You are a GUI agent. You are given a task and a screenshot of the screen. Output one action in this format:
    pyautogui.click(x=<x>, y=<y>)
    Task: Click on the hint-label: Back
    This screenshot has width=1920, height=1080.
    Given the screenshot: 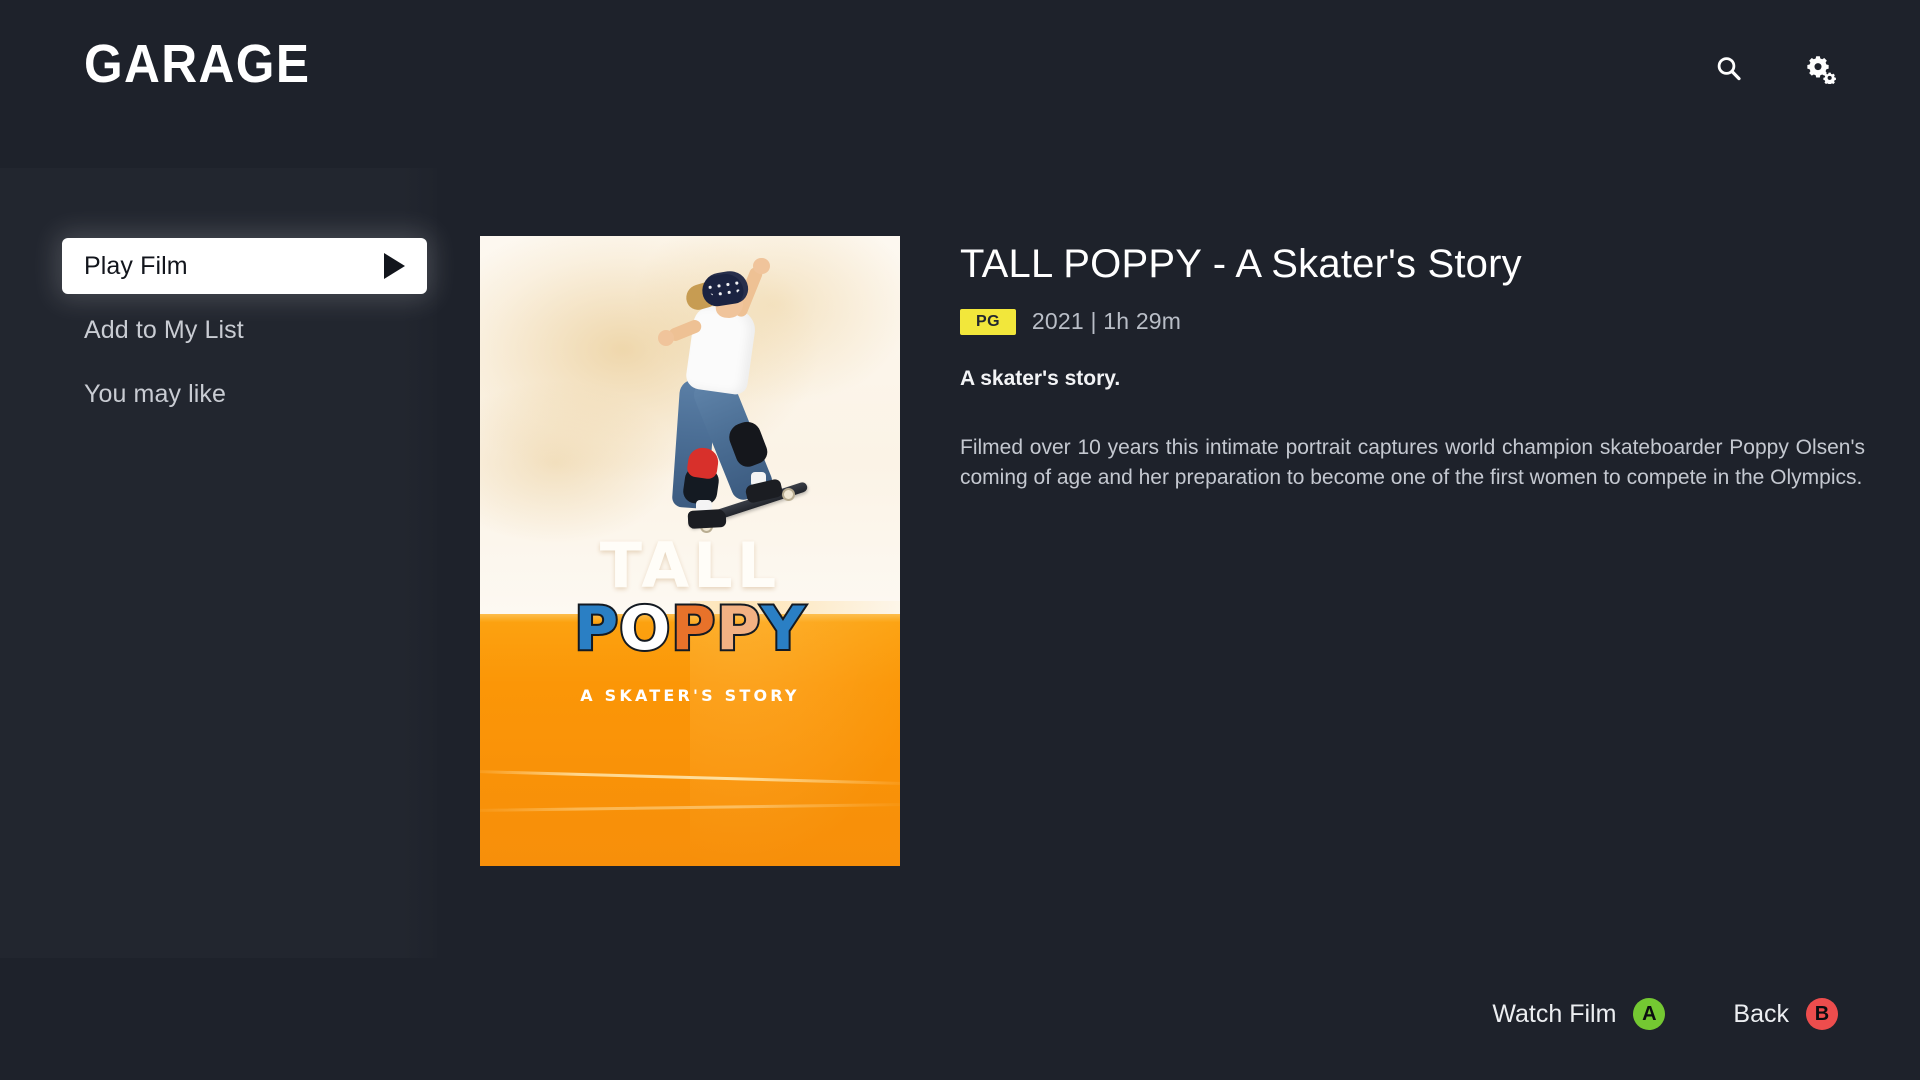 What is the action you would take?
    pyautogui.click(x=1761, y=1013)
    